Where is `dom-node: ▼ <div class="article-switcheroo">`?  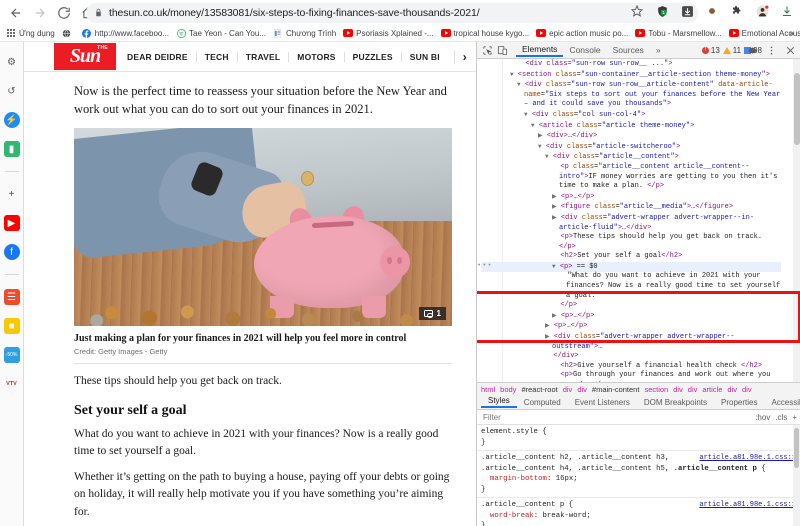 dom-node: ▼ <div class="article-switcheroo"> is located at coordinates (631, 147).